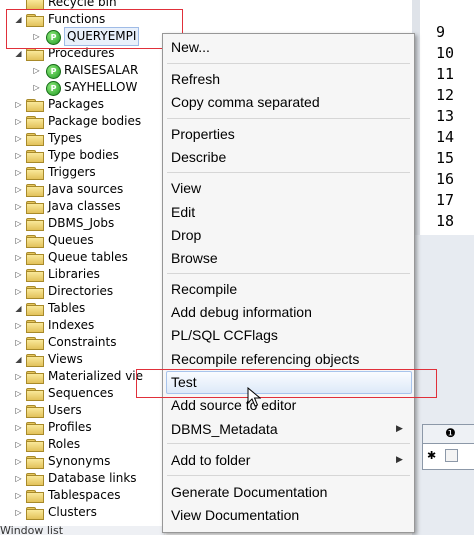  I want to click on tree-item: ▷ Types, so click(82, 138).